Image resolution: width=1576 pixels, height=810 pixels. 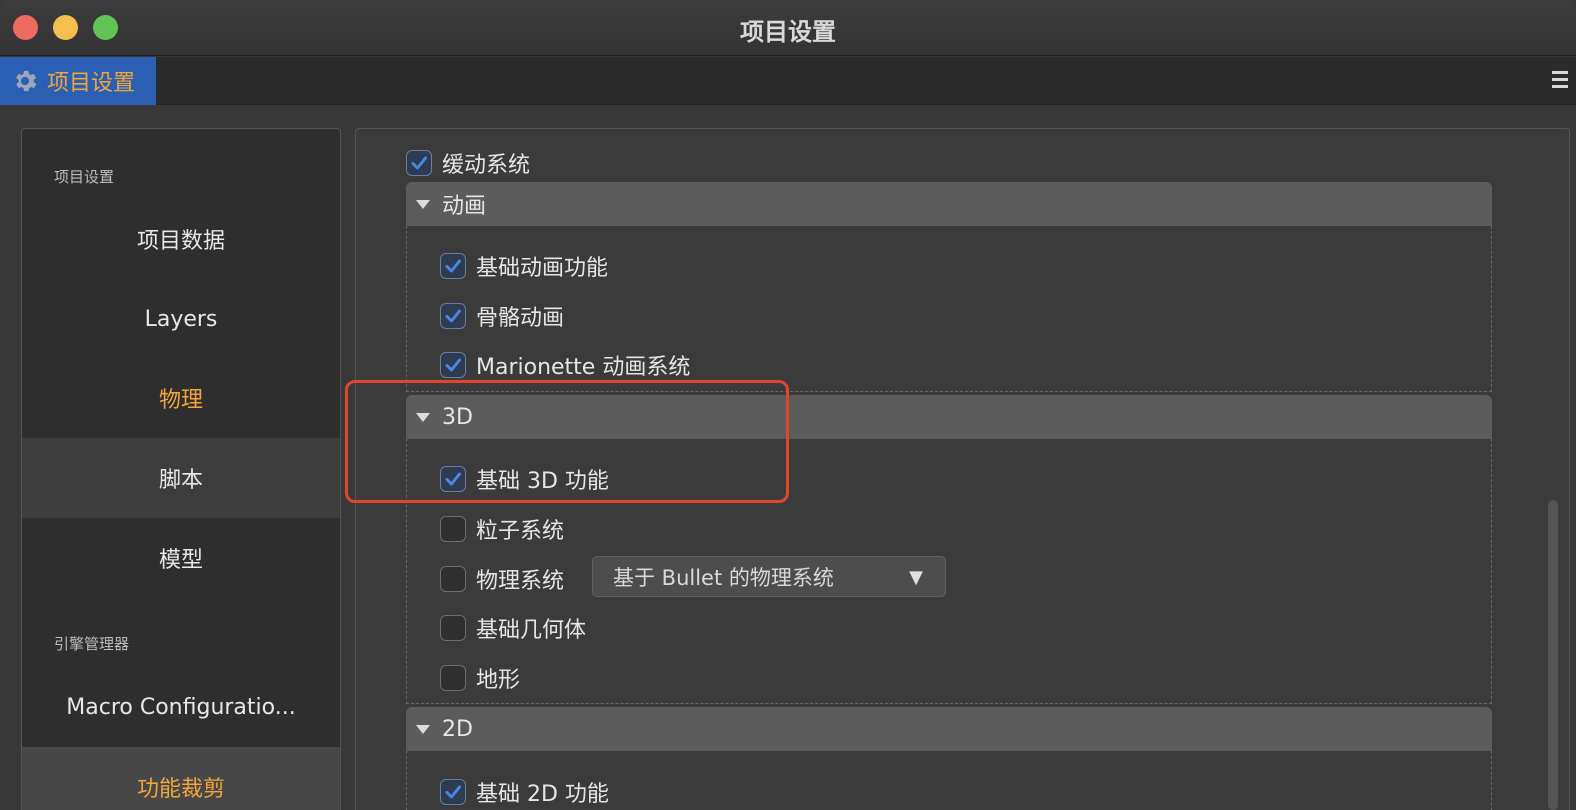 What do you see at coordinates (583, 367) in the screenshot?
I see `option-label: Marionette 动画系统` at bounding box center [583, 367].